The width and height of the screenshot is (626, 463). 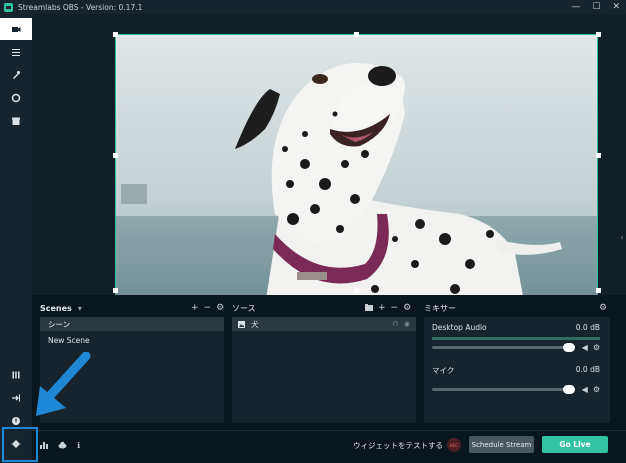 I want to click on scene-item: New Scene, so click(x=132, y=340).